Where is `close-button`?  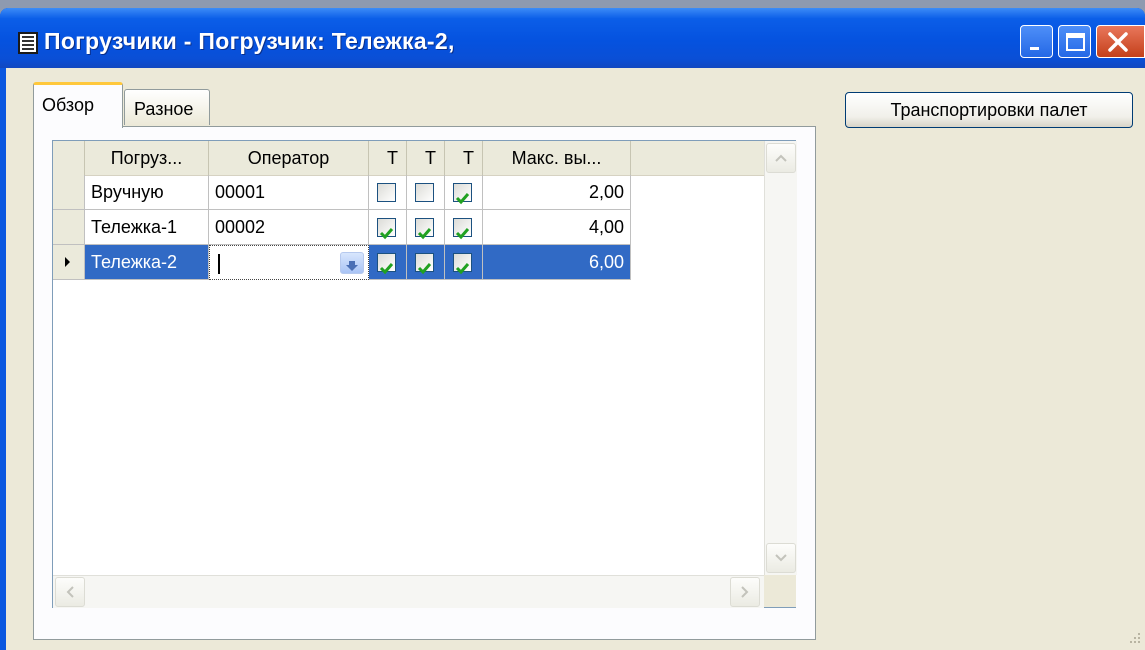
close-button is located at coordinates (1120, 41).